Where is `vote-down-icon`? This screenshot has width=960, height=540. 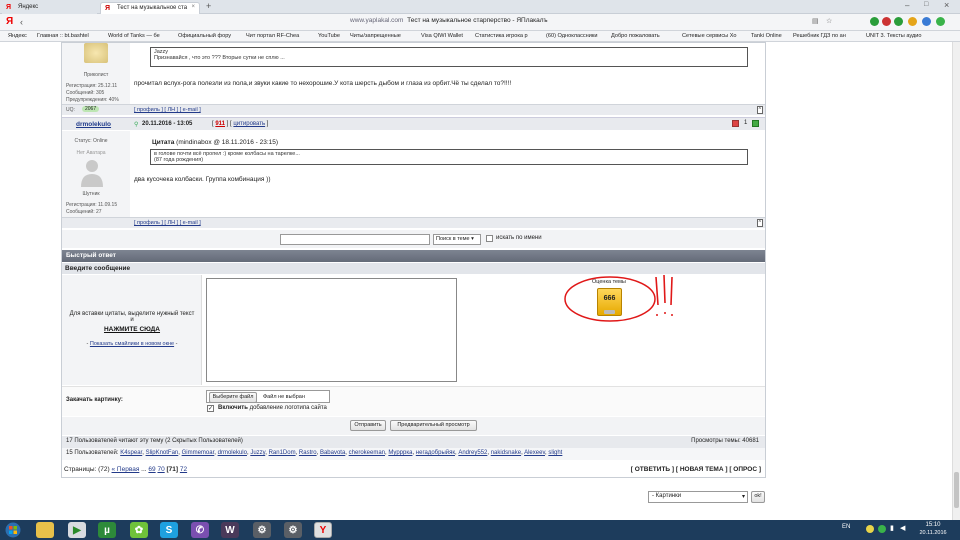
vote-down-icon is located at coordinates (735, 123).